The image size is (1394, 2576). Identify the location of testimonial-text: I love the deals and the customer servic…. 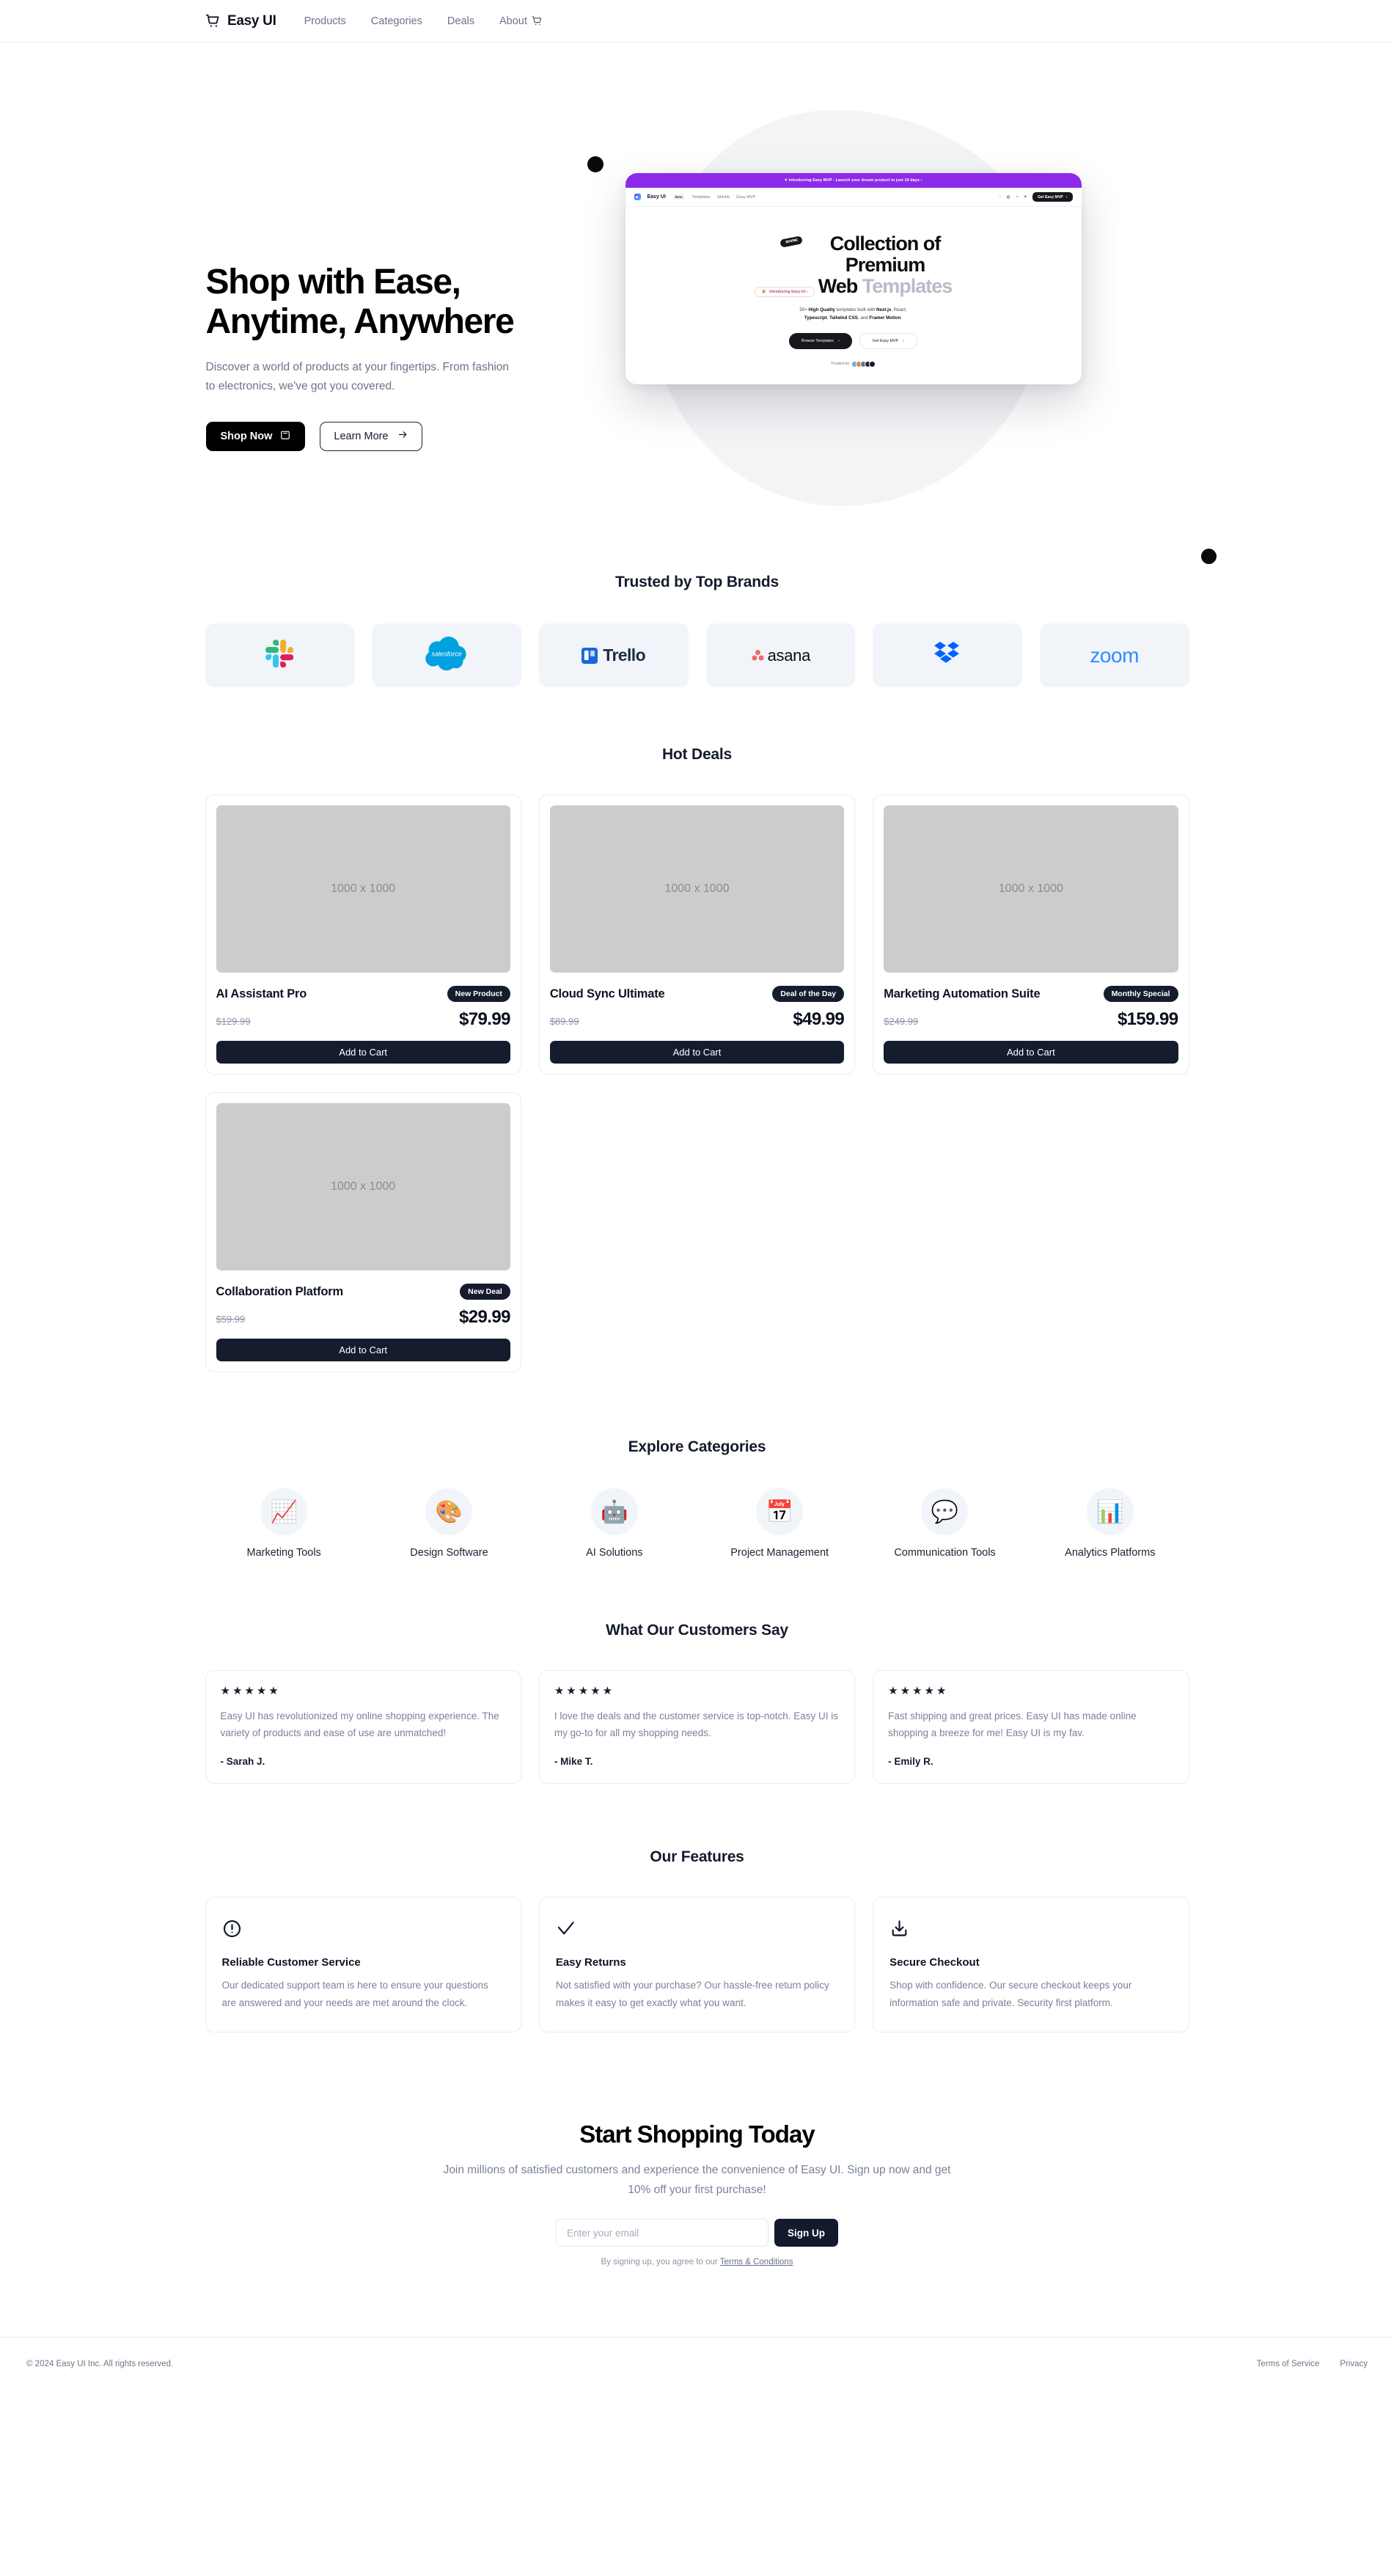
(696, 1724).